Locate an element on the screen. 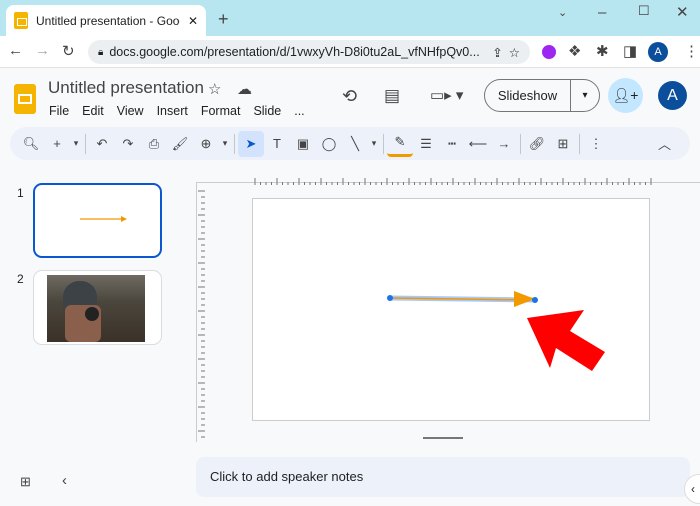 The image size is (700, 506). slideshow-button-group: Slideshow ▾ is located at coordinates (542, 95).